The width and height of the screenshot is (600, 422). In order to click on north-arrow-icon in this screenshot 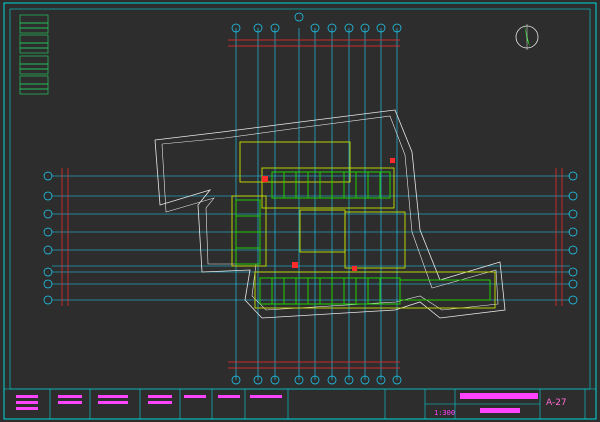, I will do `click(527, 37)`.